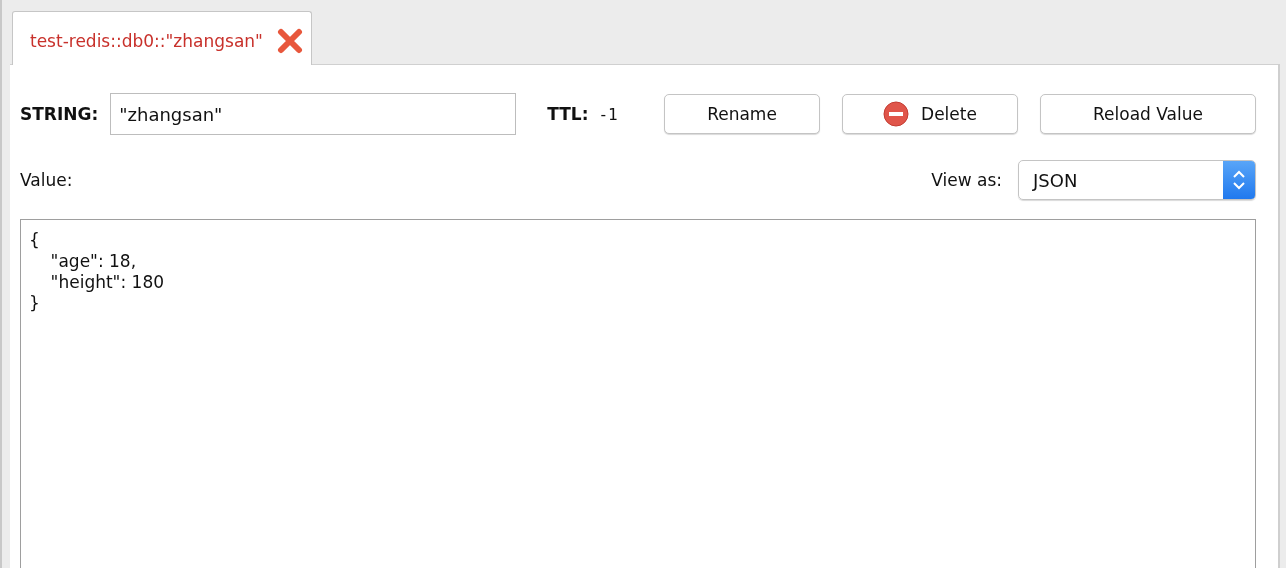 This screenshot has width=1286, height=568. Describe the element at coordinates (608, 114) in the screenshot. I see `ttl-value: -1` at that location.